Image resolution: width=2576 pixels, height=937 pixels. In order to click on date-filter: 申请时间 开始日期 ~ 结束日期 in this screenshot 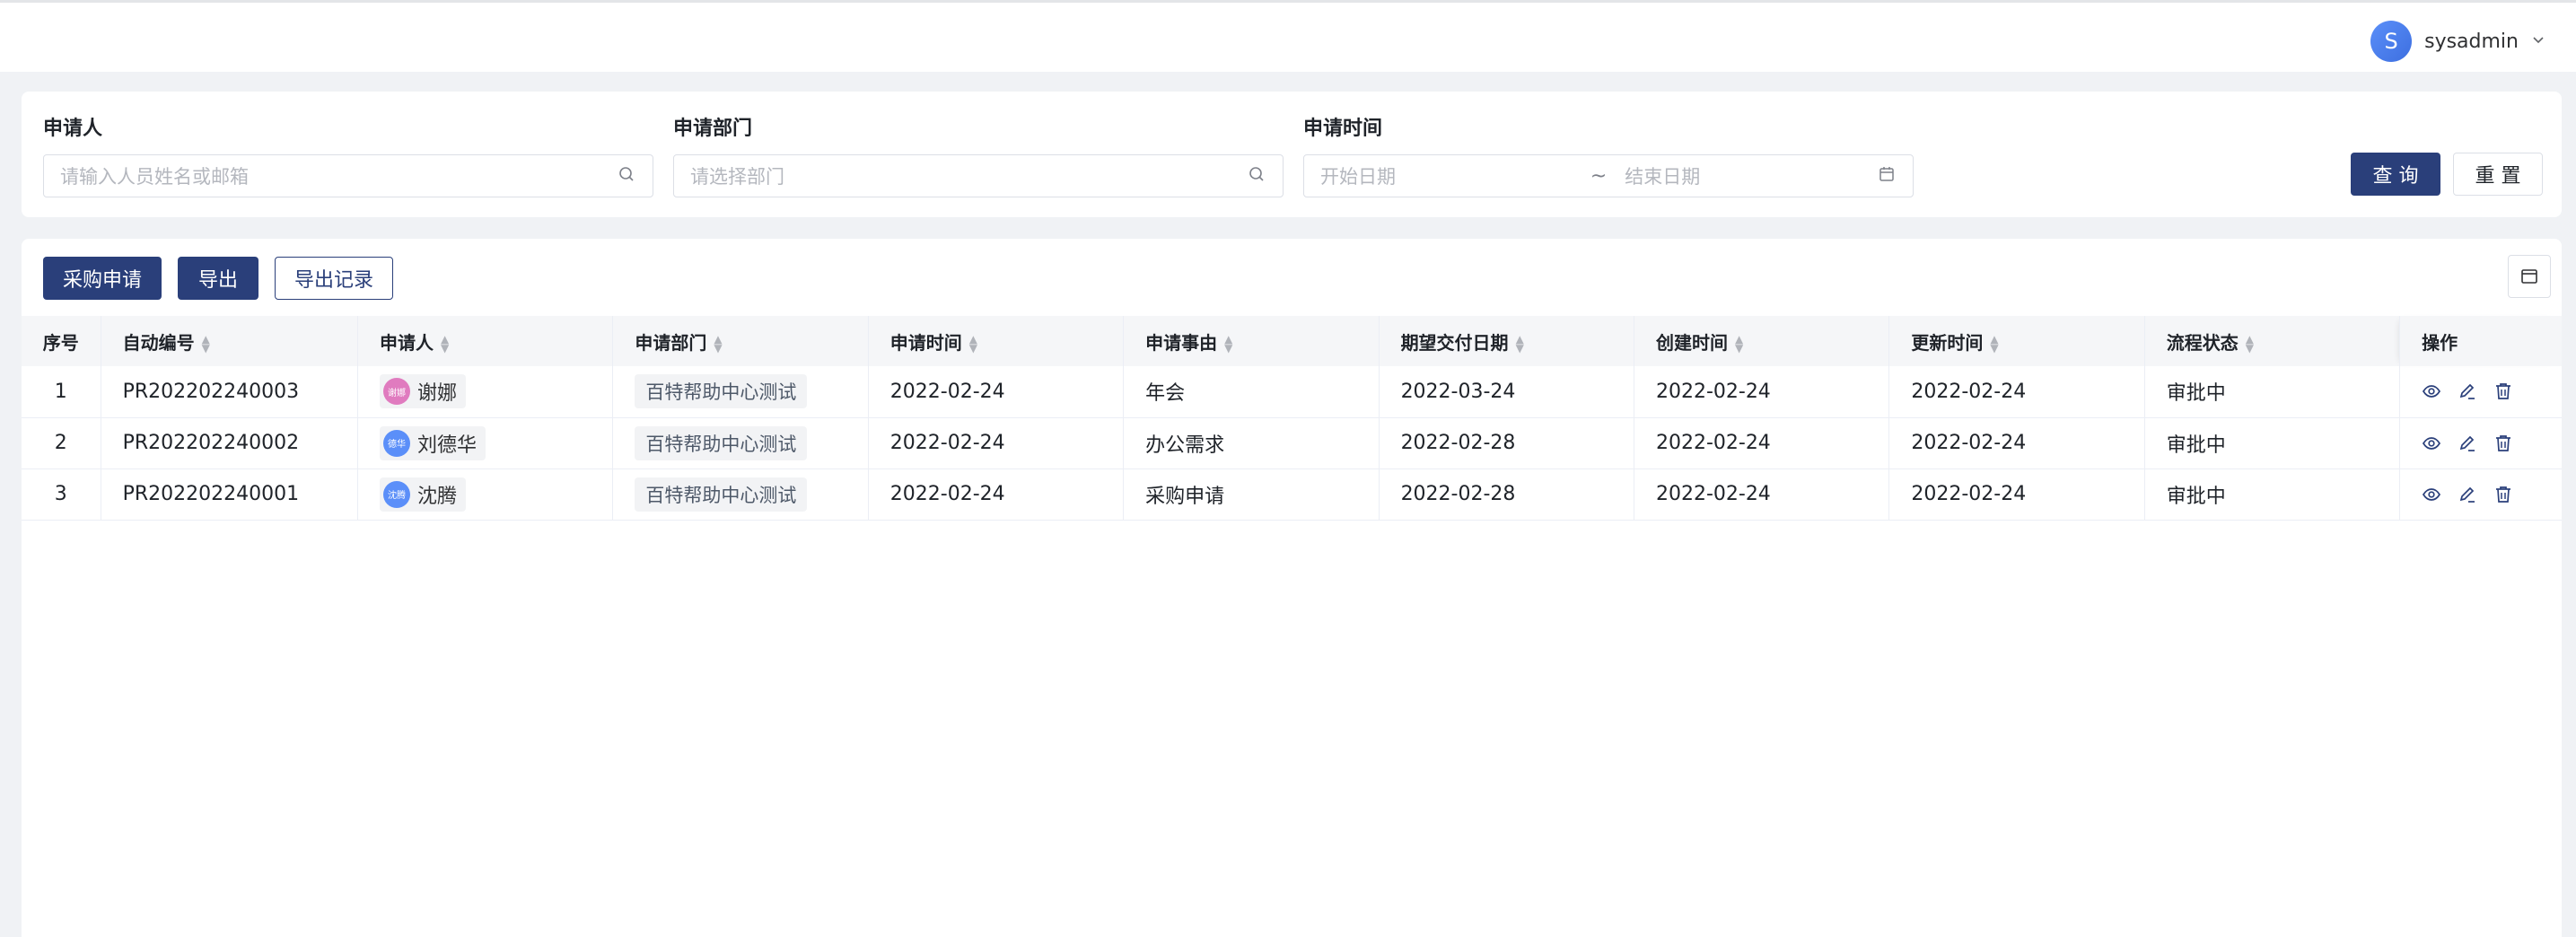, I will do `click(1608, 155)`.